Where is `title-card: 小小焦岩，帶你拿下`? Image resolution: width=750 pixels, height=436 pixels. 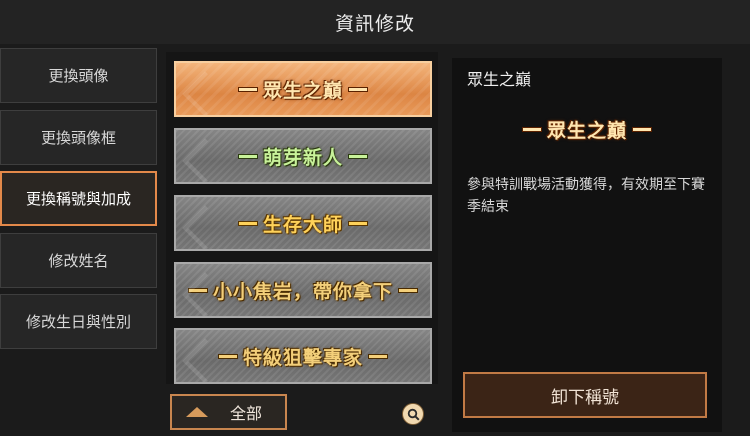 title-card: 小小焦岩，帶你拿下 is located at coordinates (303, 290).